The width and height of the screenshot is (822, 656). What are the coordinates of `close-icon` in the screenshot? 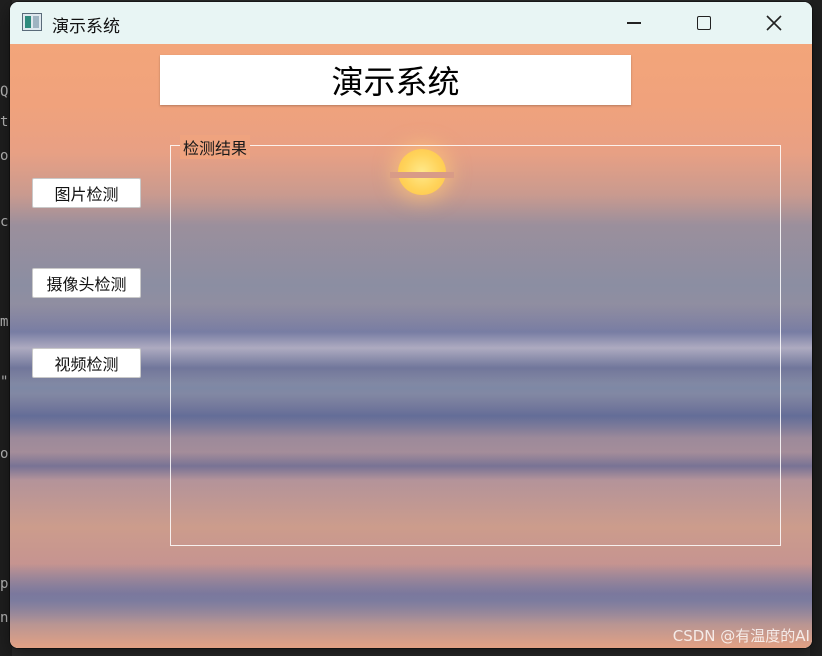 It's located at (774, 23).